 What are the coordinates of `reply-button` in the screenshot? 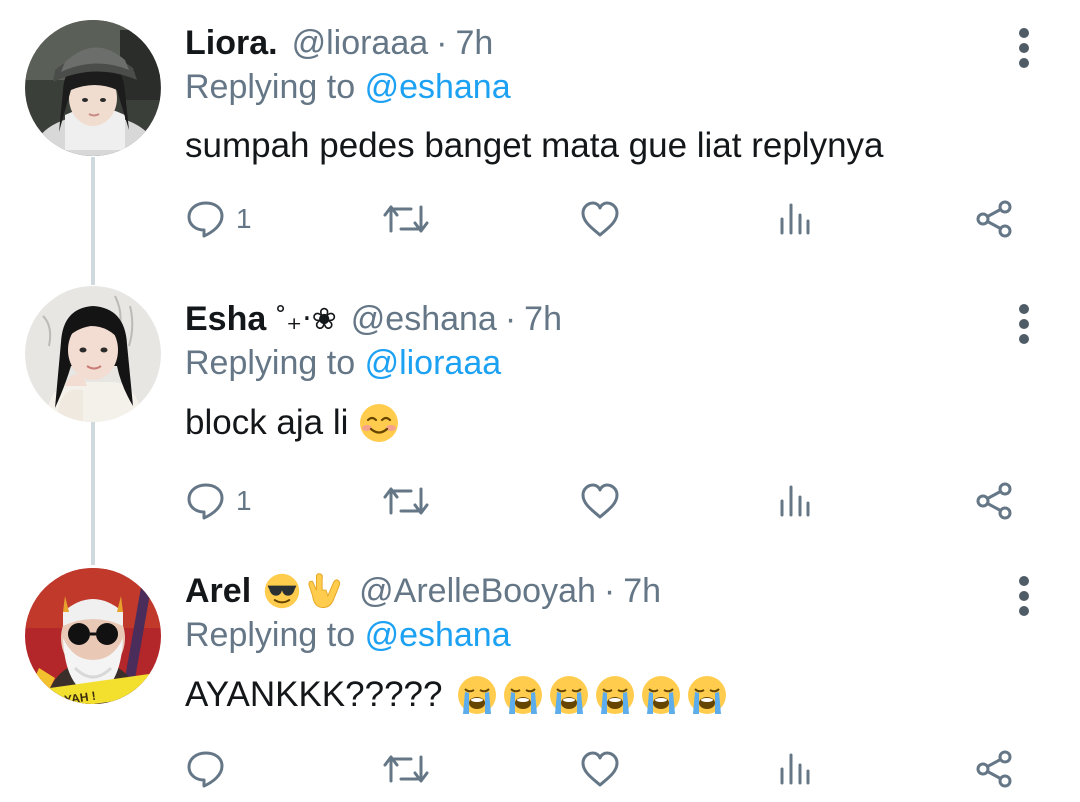 It's located at (211, 769).